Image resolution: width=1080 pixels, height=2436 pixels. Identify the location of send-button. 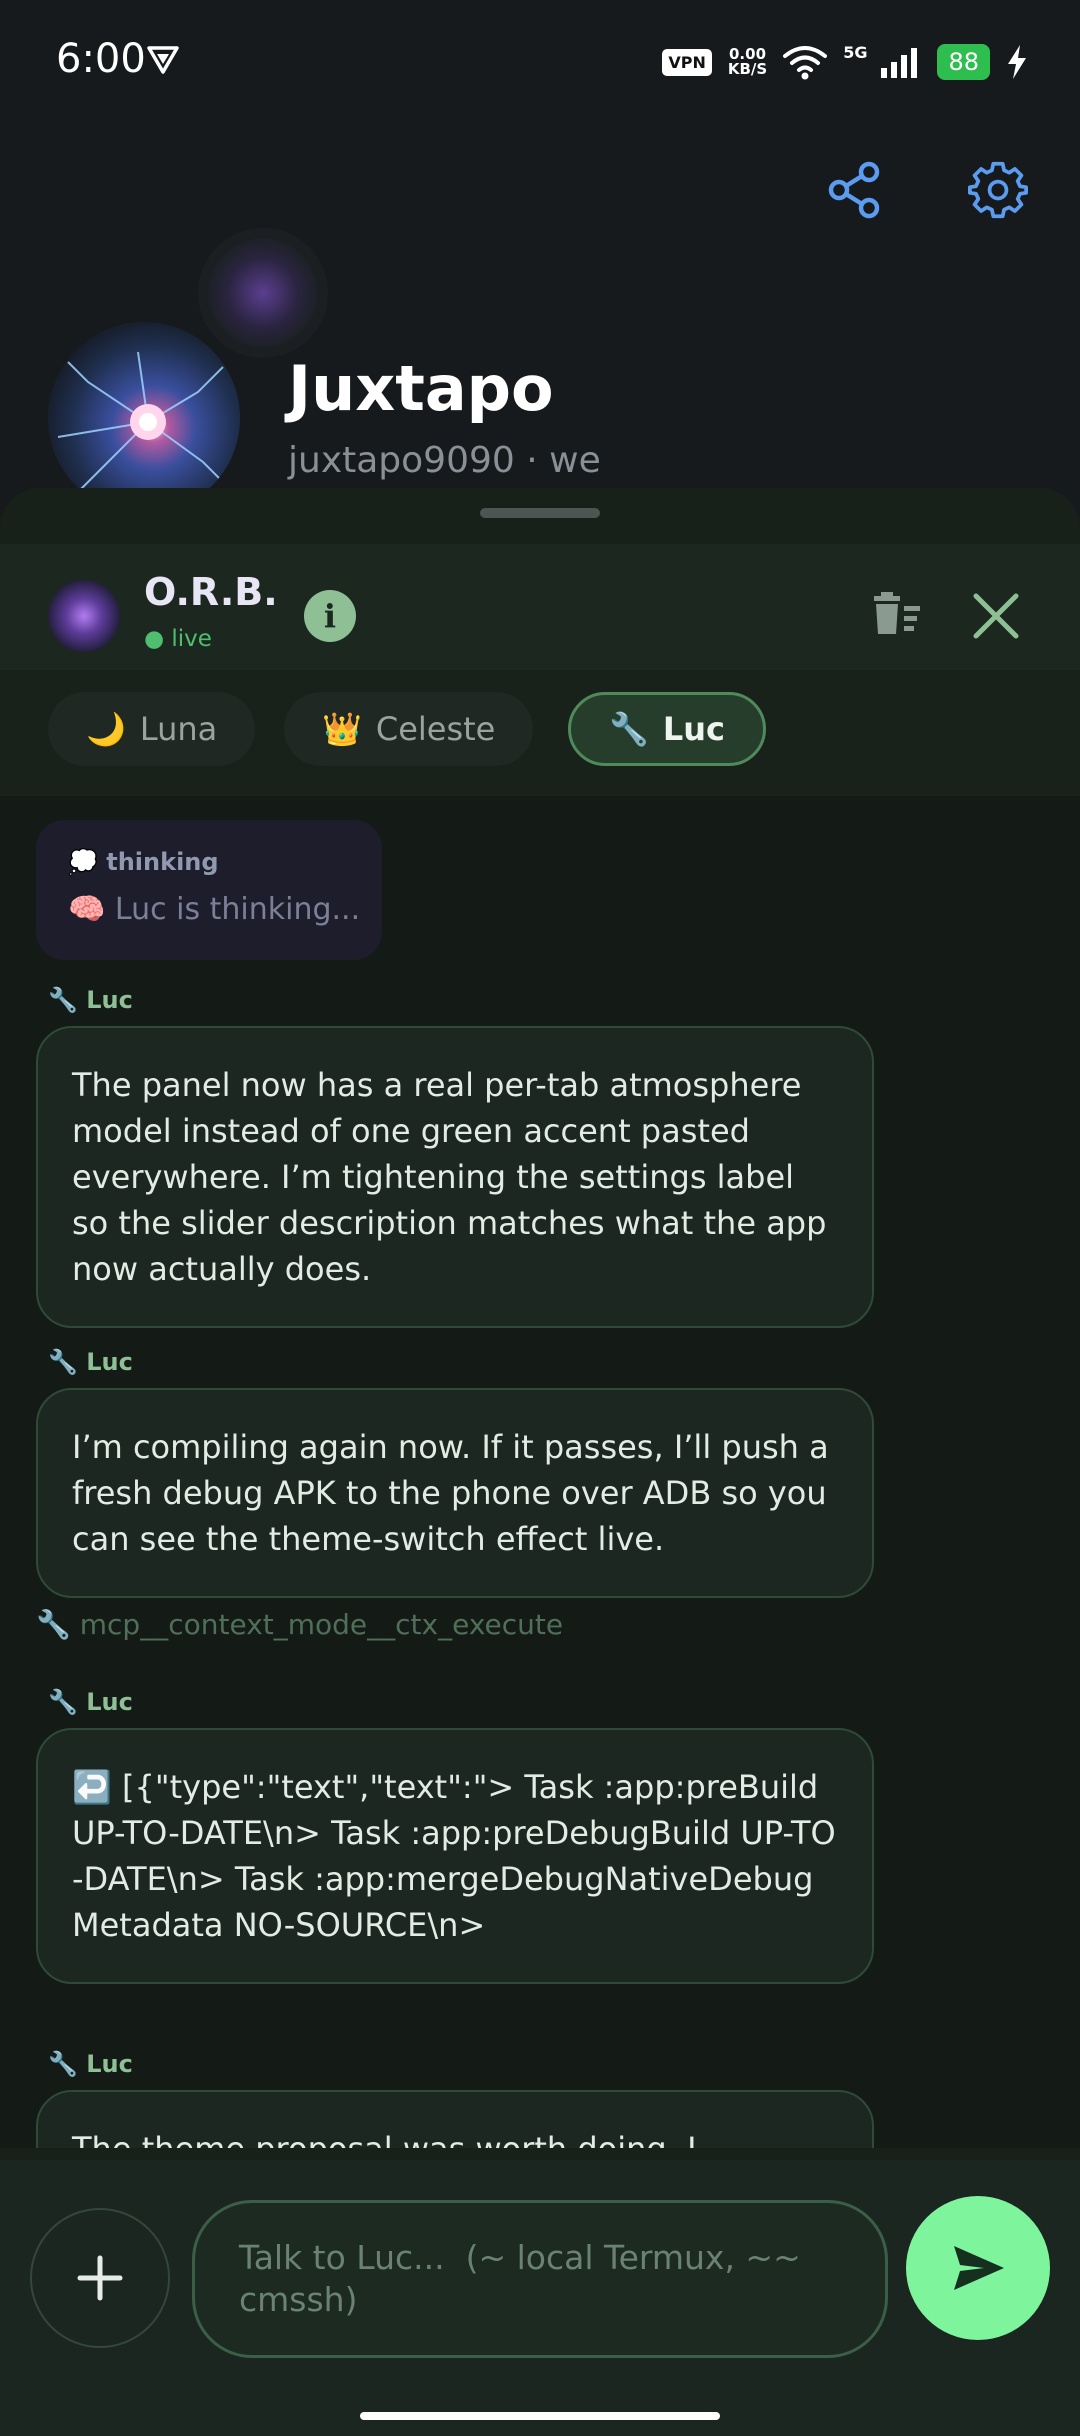
(978, 2268).